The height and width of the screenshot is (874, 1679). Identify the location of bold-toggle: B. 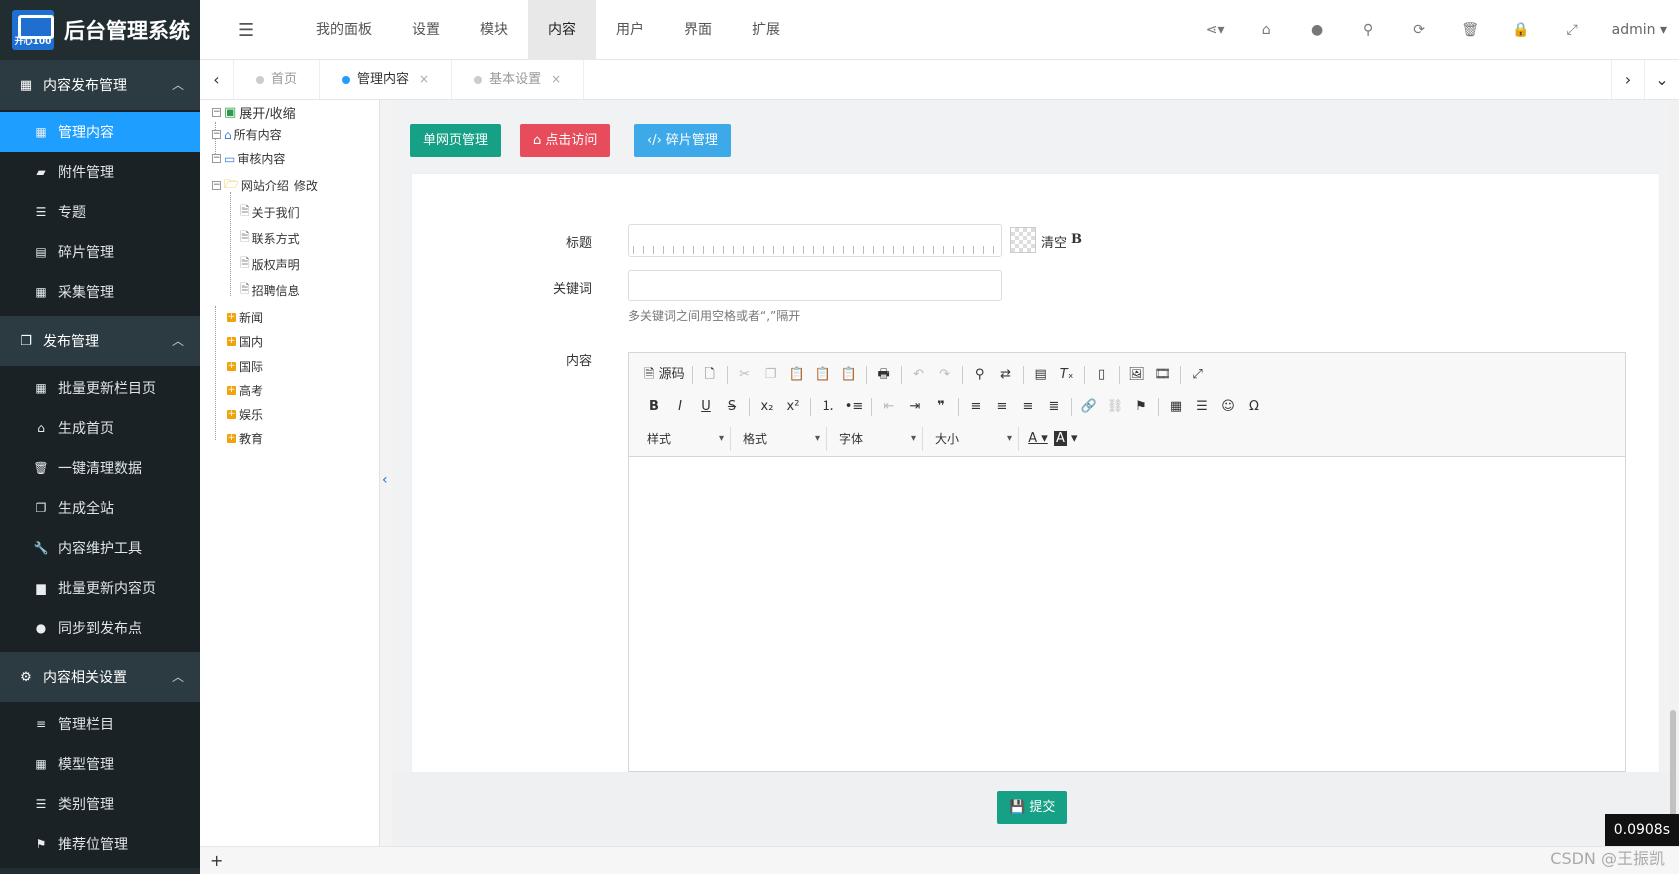
(1076, 239).